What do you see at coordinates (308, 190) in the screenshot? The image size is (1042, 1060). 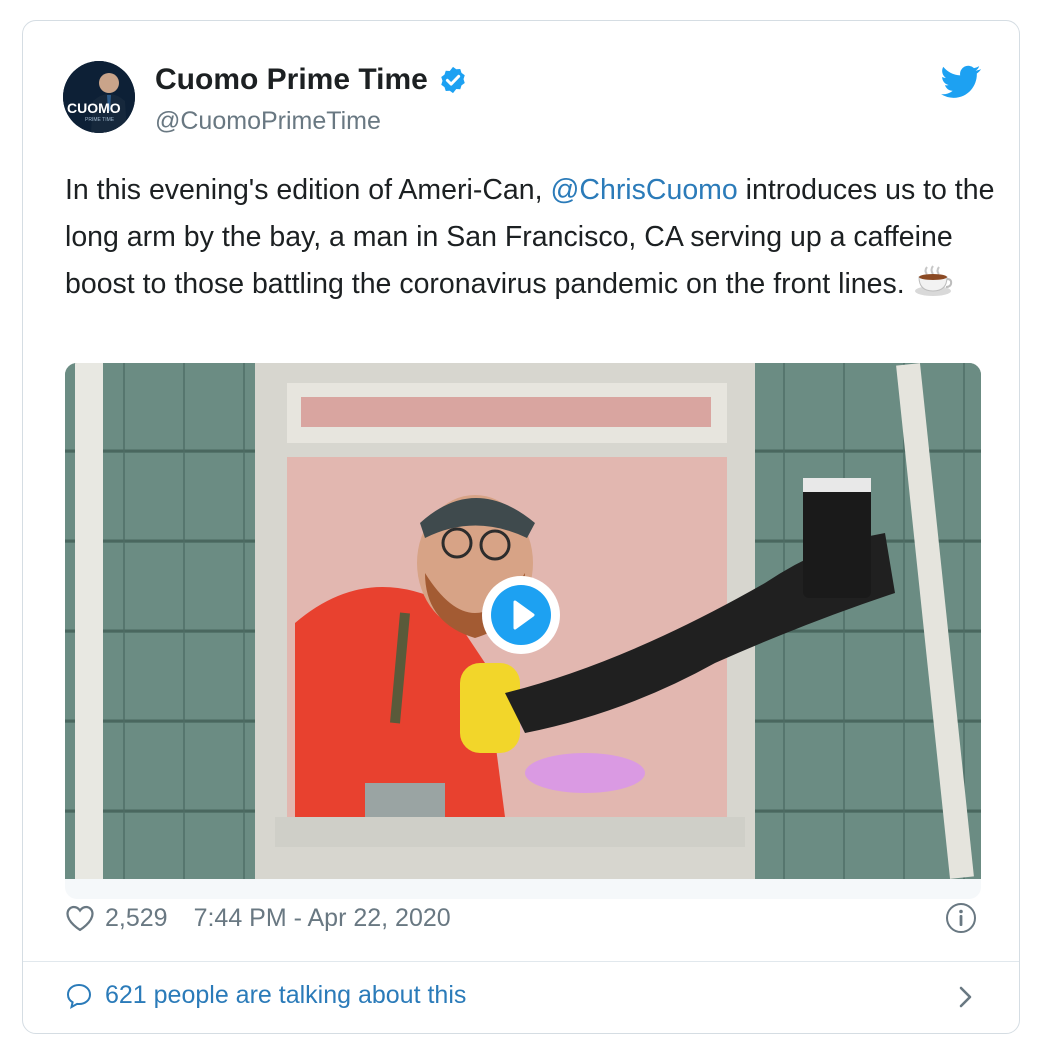 I see `tweet-text-before: In this evening's edition of Ameri-Can,` at bounding box center [308, 190].